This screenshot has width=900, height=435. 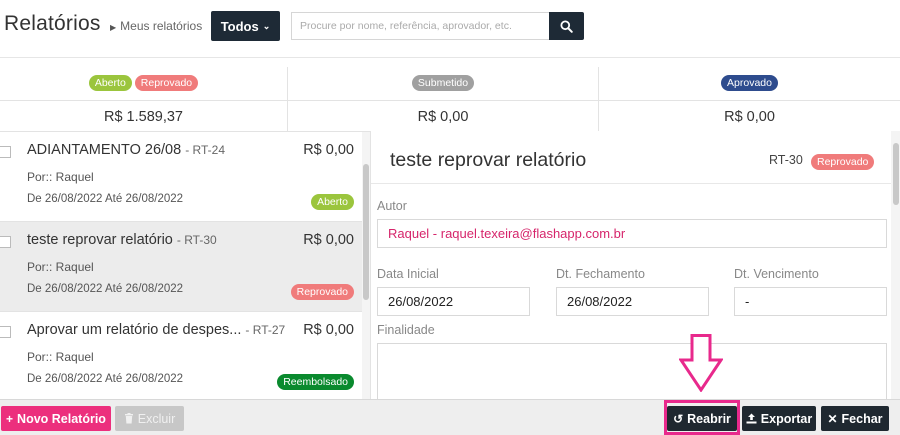 What do you see at coordinates (855, 418) in the screenshot?
I see `close-button: ✕ Fechar` at bounding box center [855, 418].